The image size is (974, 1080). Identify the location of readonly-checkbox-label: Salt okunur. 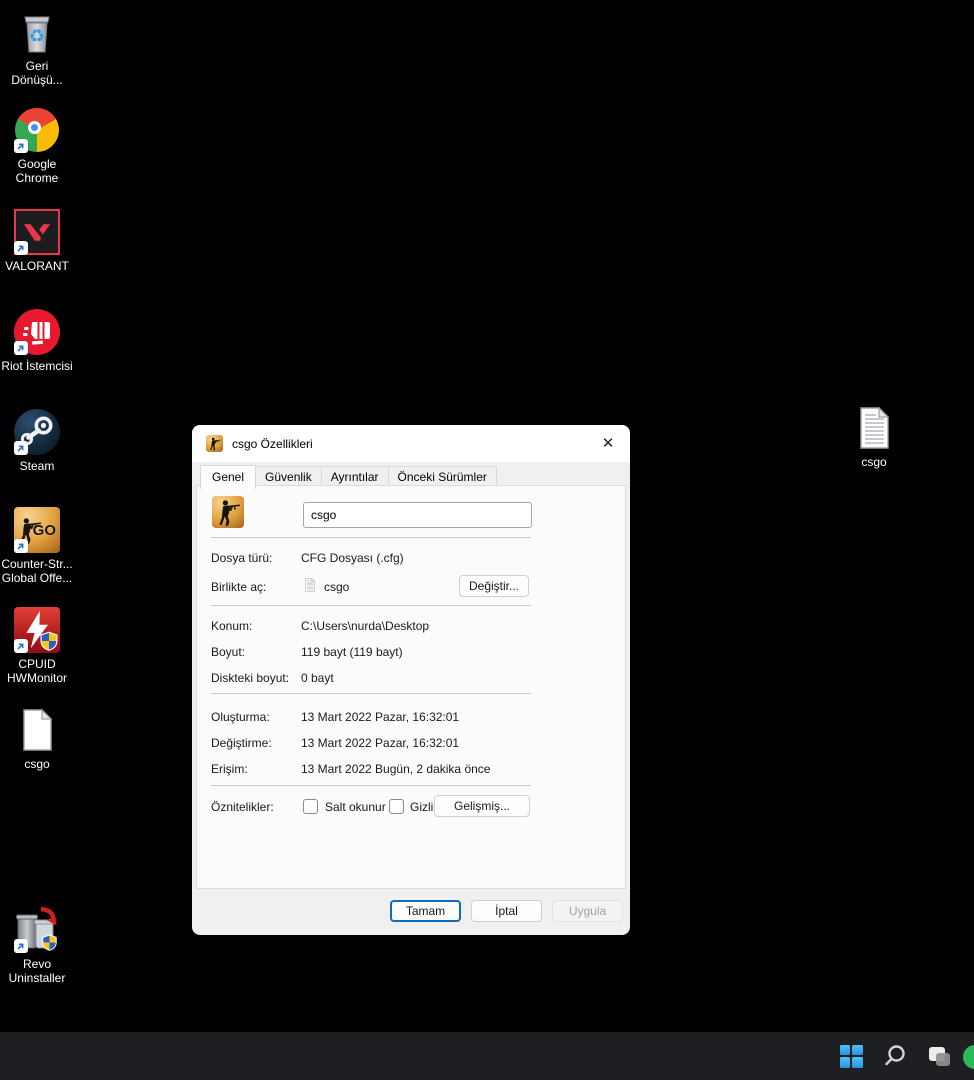
(355, 807).